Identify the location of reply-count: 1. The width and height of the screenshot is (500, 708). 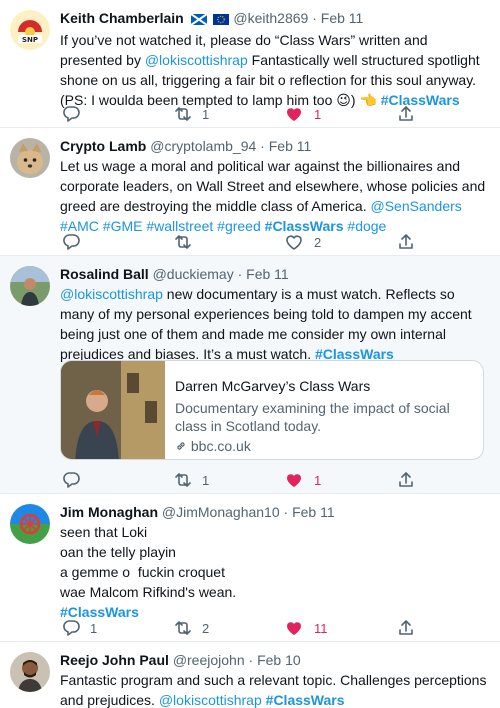
(94, 628).